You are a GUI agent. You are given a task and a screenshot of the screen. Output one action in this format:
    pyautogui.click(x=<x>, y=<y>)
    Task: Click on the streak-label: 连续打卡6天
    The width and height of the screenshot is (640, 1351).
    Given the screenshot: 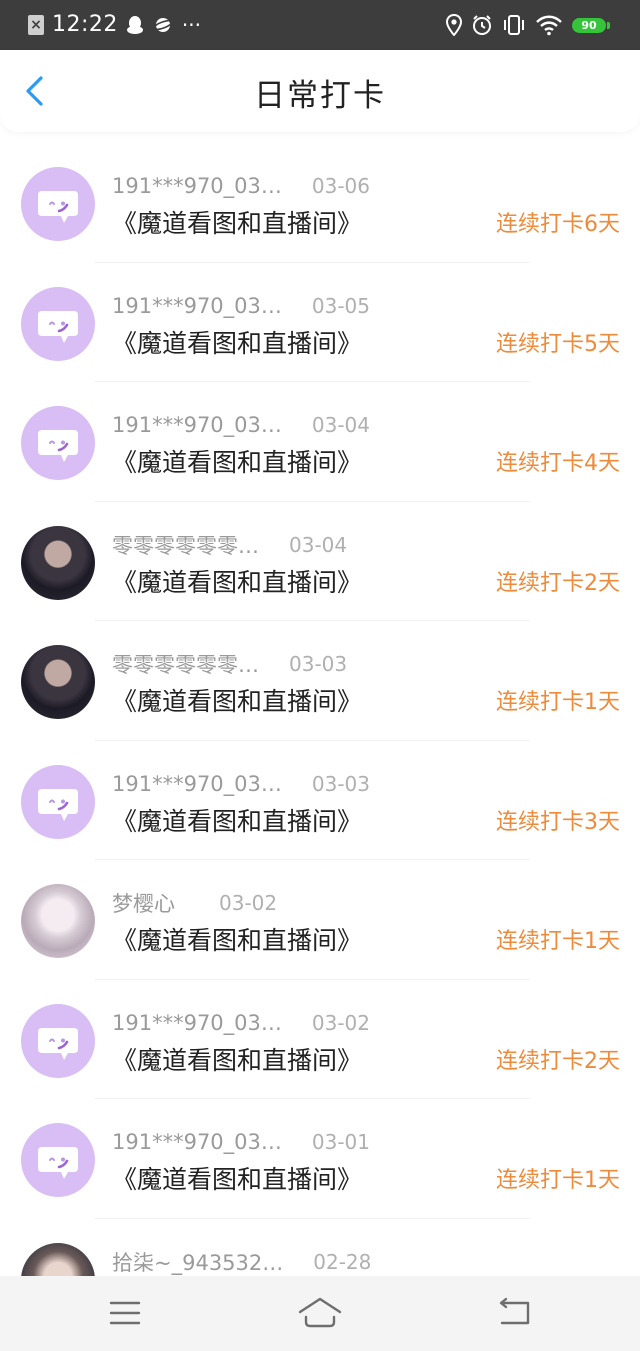 What is the action you would take?
    pyautogui.click(x=558, y=224)
    